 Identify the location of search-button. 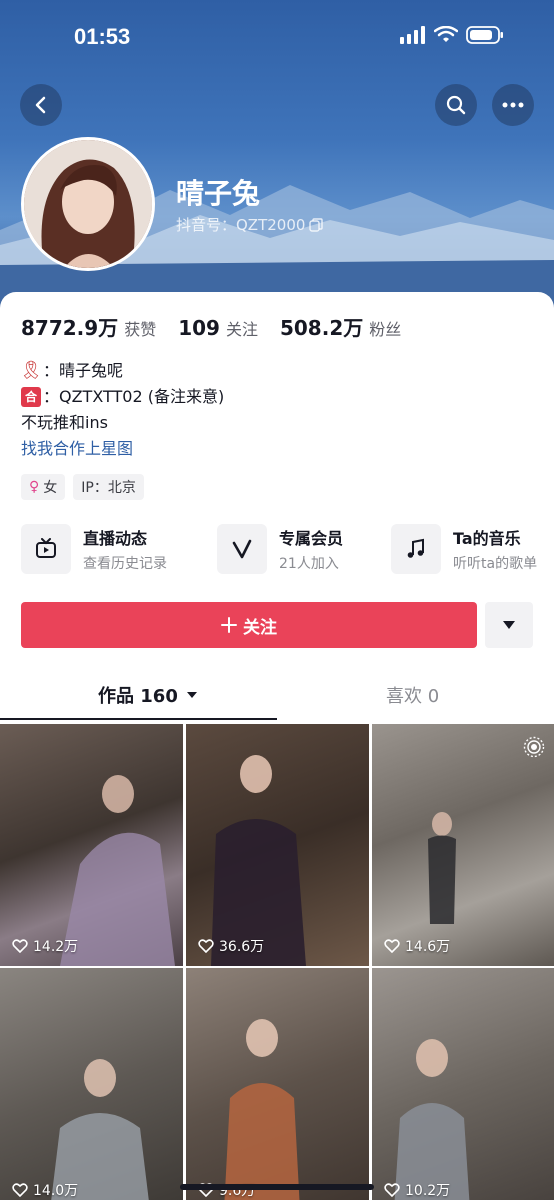
(456, 105).